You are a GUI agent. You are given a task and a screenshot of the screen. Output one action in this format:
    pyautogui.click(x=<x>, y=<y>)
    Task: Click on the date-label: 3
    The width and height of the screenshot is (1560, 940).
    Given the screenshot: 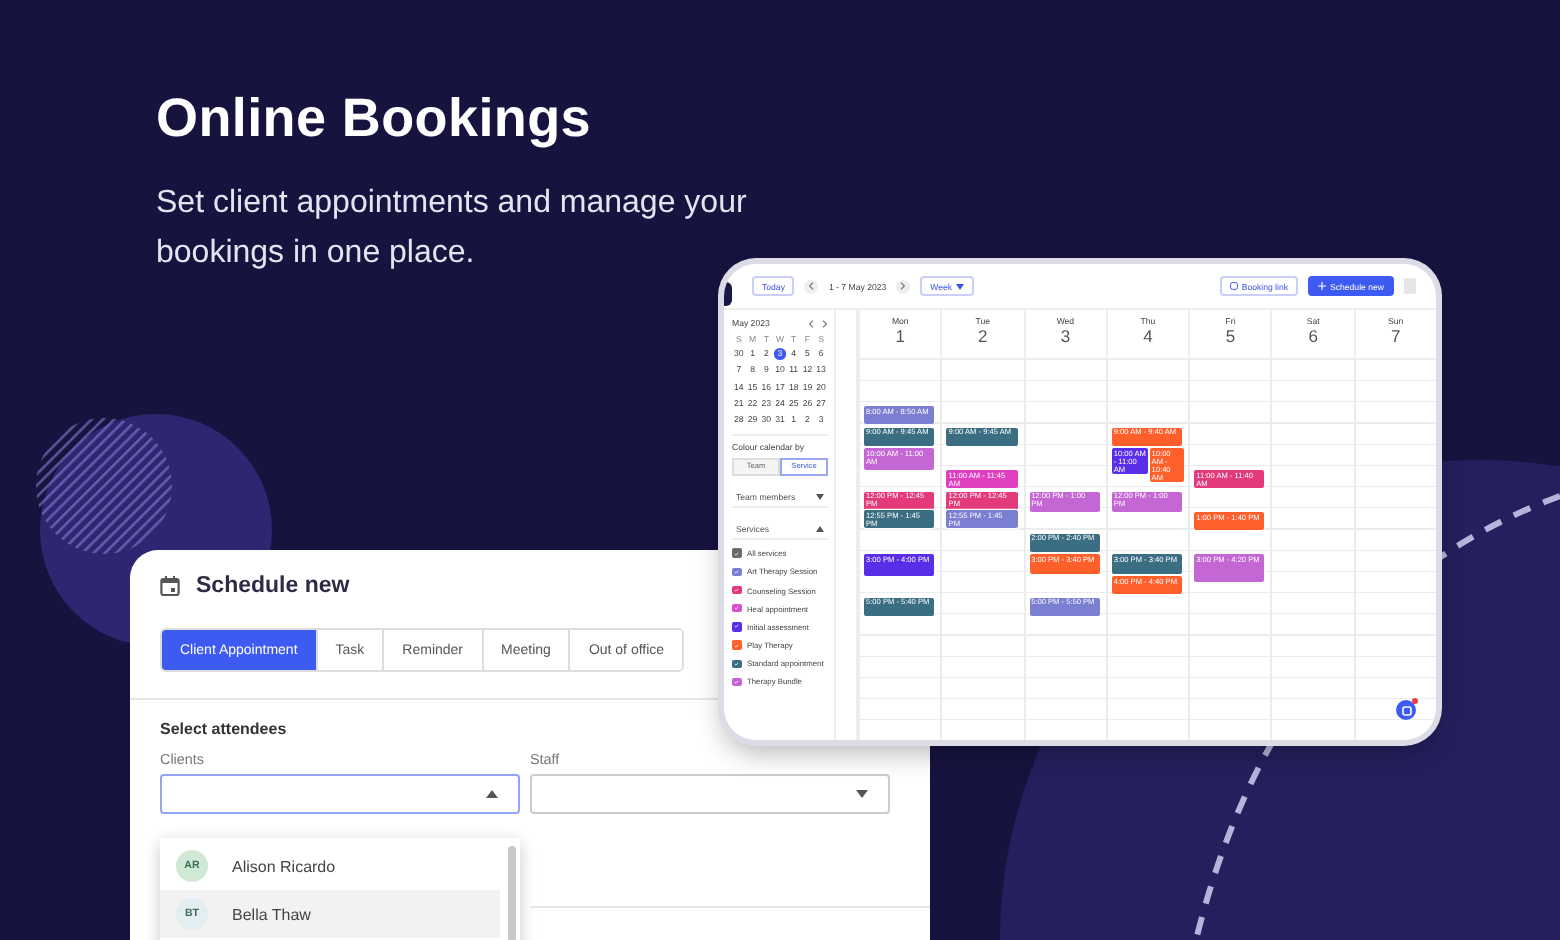 What is the action you would take?
    pyautogui.click(x=1065, y=336)
    